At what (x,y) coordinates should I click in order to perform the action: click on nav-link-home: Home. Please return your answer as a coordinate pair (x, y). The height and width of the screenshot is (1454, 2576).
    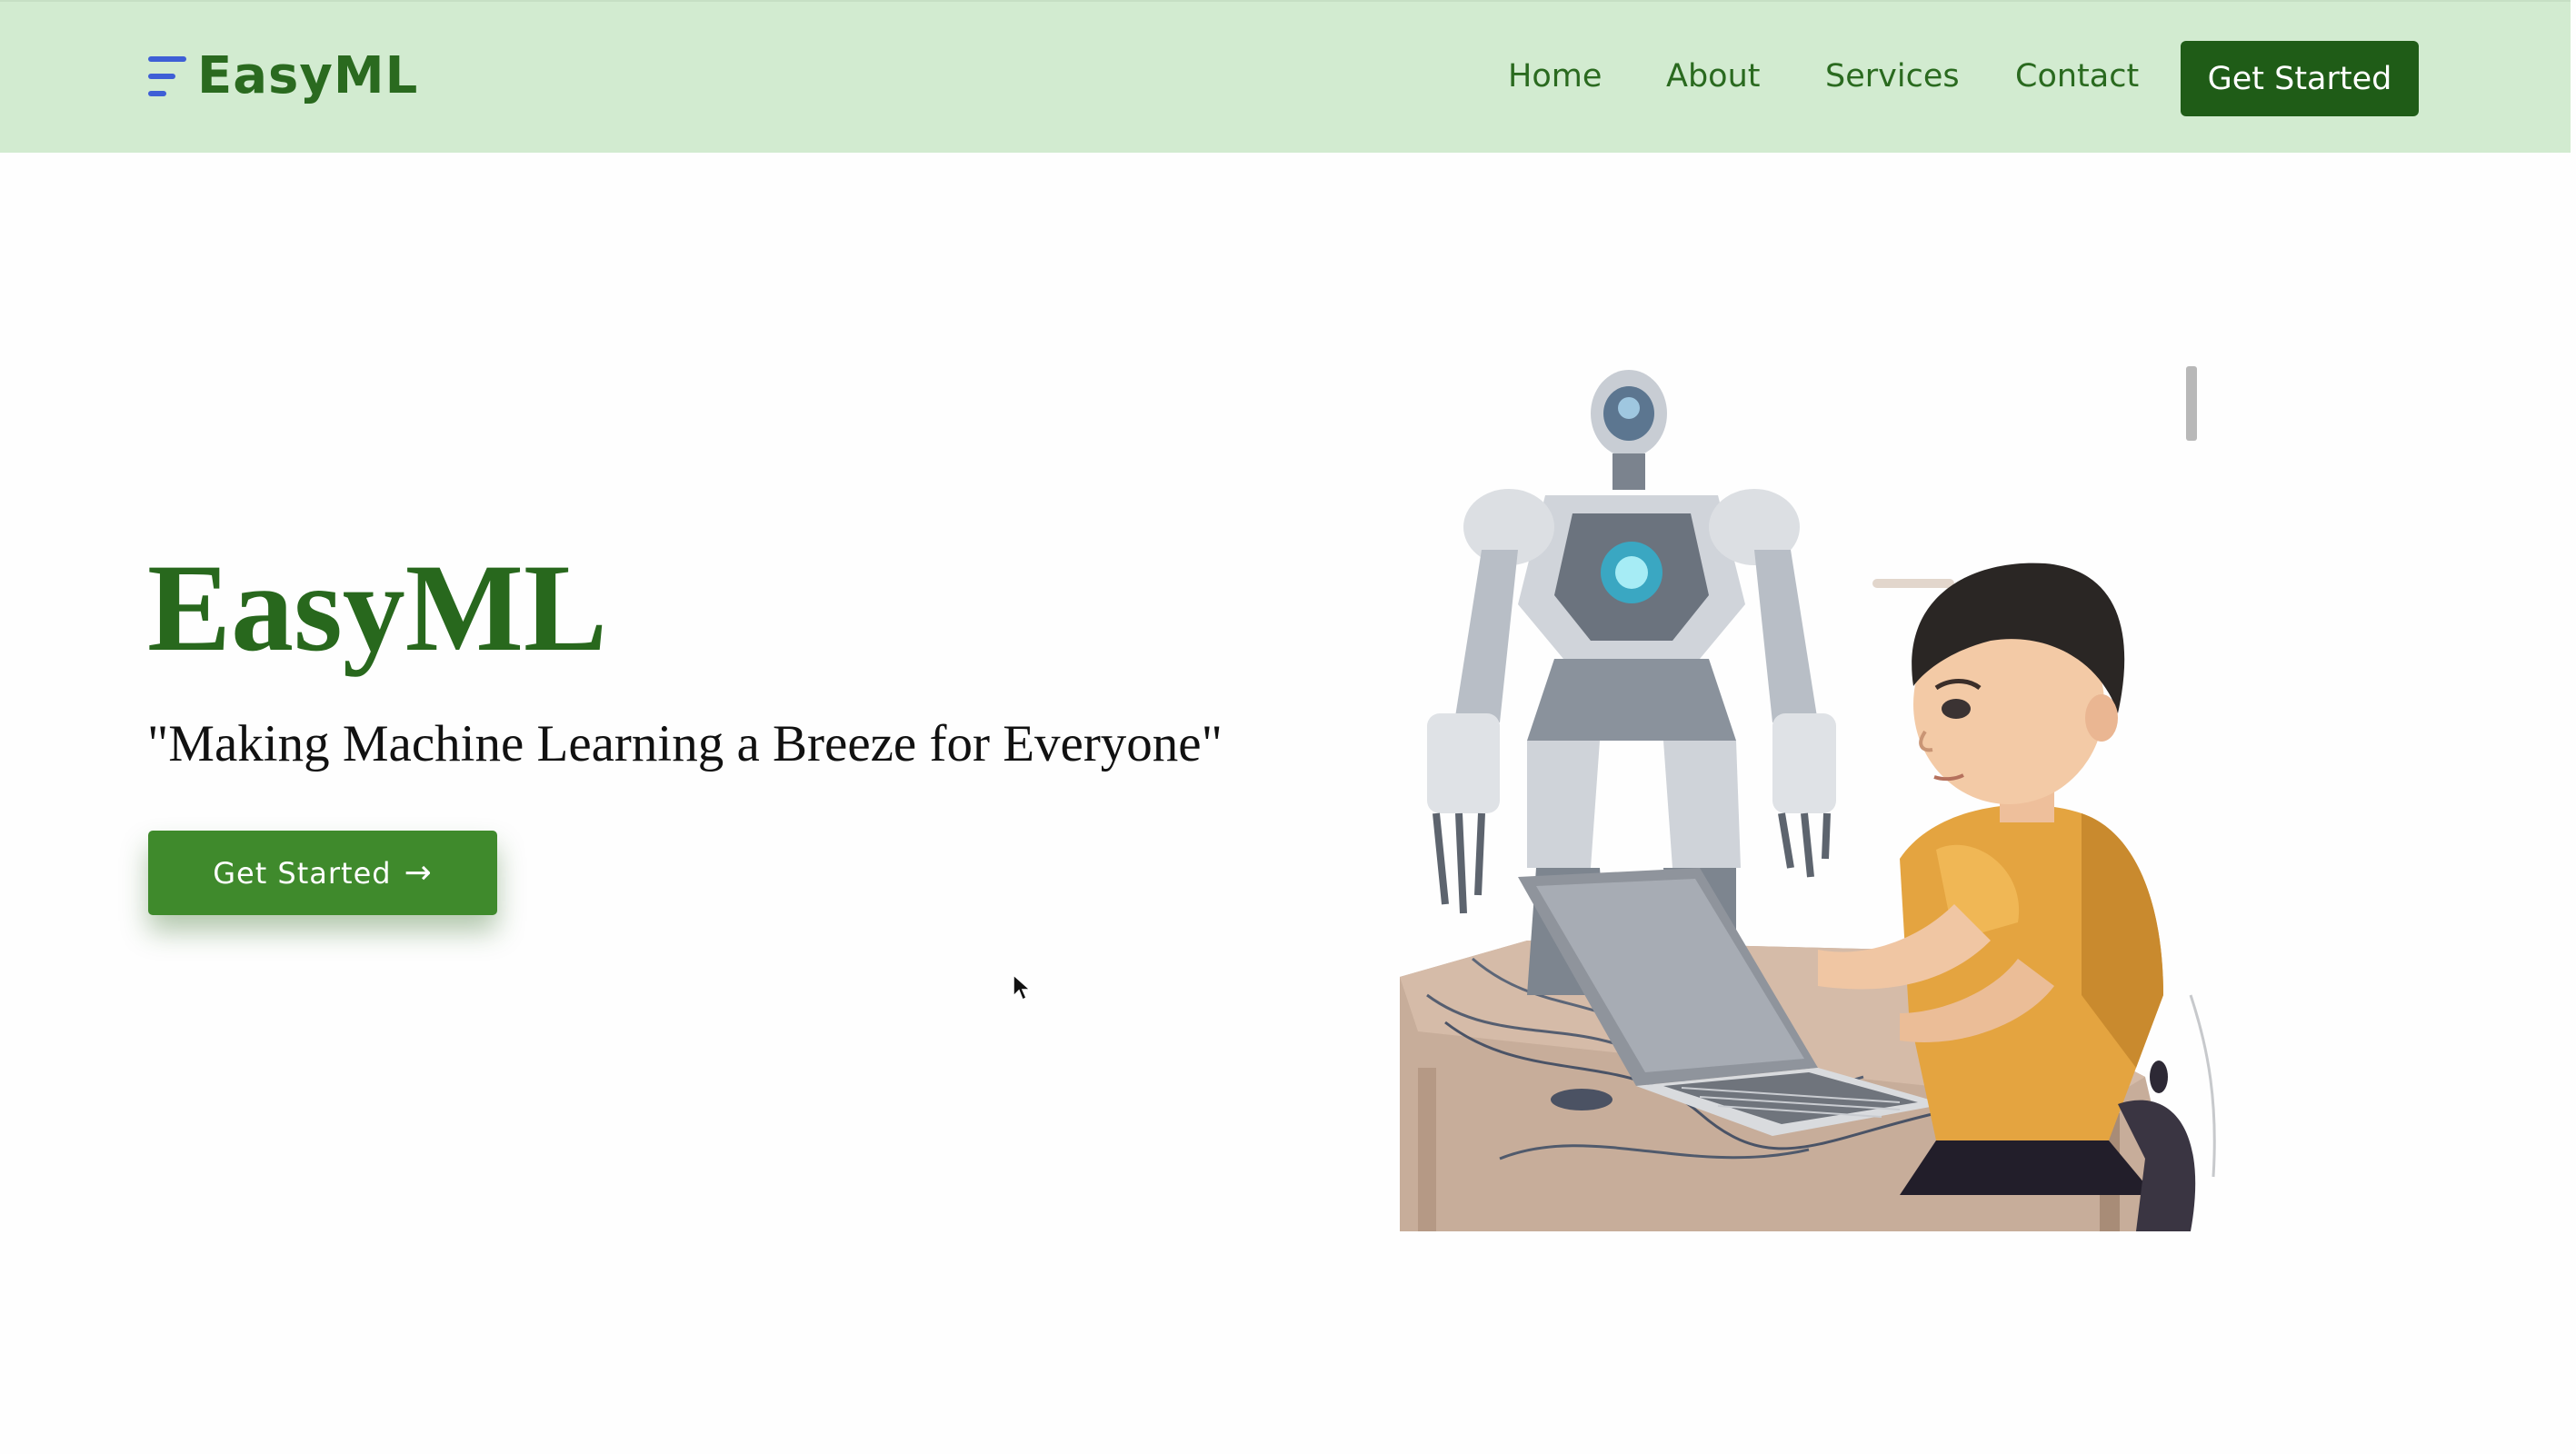
    Looking at the image, I should click on (1555, 76).